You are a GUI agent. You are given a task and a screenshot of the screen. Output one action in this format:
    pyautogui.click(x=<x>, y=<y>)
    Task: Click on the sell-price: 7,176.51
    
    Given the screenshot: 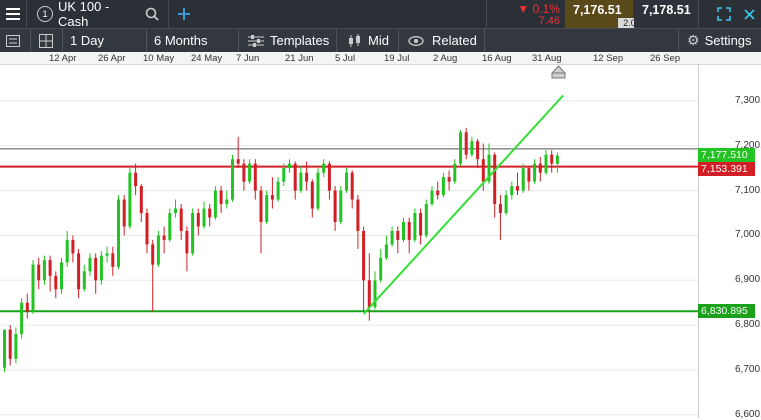 What is the action you would take?
    pyautogui.click(x=597, y=10)
    